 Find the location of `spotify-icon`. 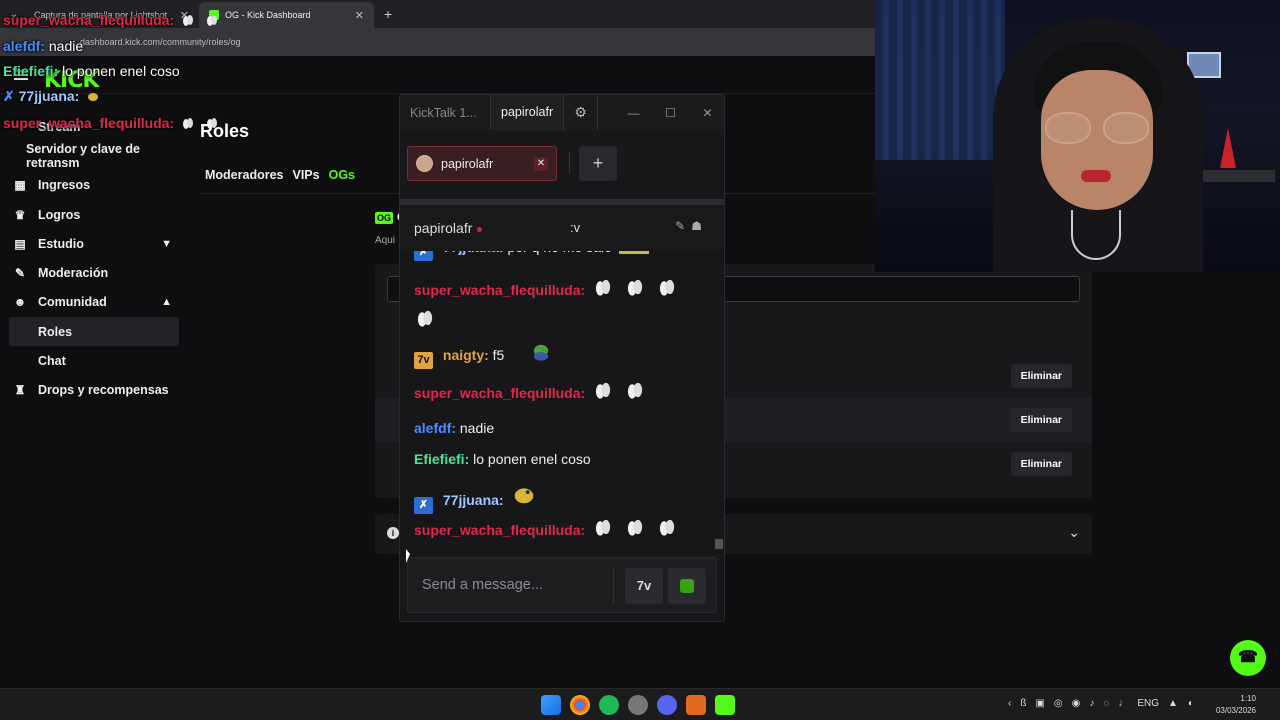

spotify-icon is located at coordinates (609, 705).